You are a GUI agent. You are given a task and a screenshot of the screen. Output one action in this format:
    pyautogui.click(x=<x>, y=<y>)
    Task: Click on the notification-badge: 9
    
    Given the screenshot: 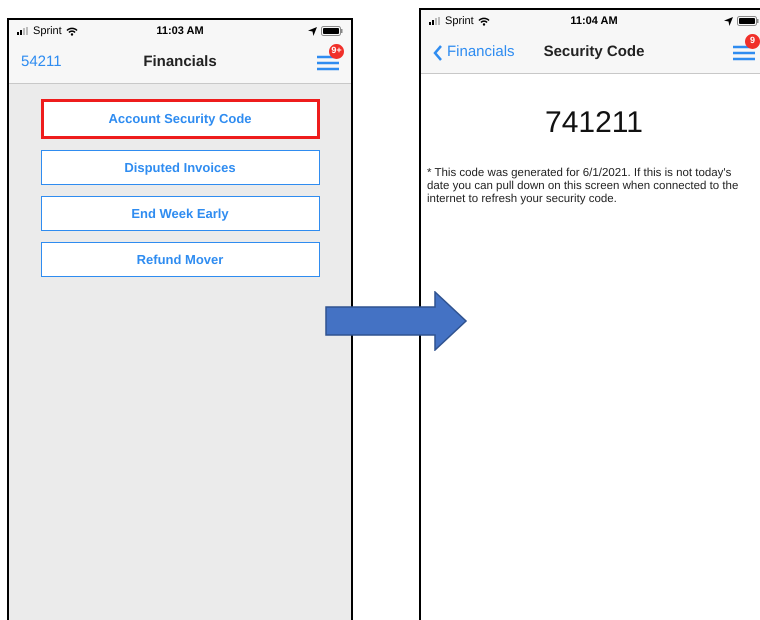 What is the action you would take?
    pyautogui.click(x=752, y=41)
    